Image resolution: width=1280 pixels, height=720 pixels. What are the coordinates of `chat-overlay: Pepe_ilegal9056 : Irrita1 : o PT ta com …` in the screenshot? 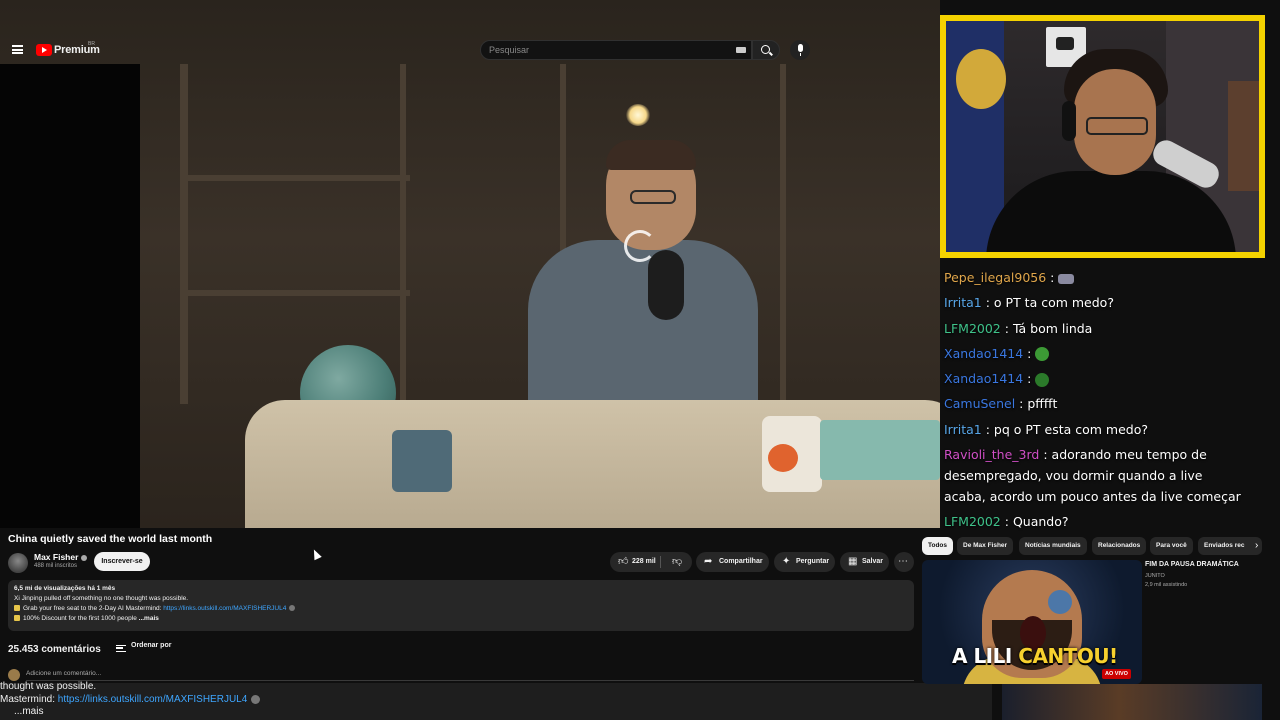 It's located at (1094, 399).